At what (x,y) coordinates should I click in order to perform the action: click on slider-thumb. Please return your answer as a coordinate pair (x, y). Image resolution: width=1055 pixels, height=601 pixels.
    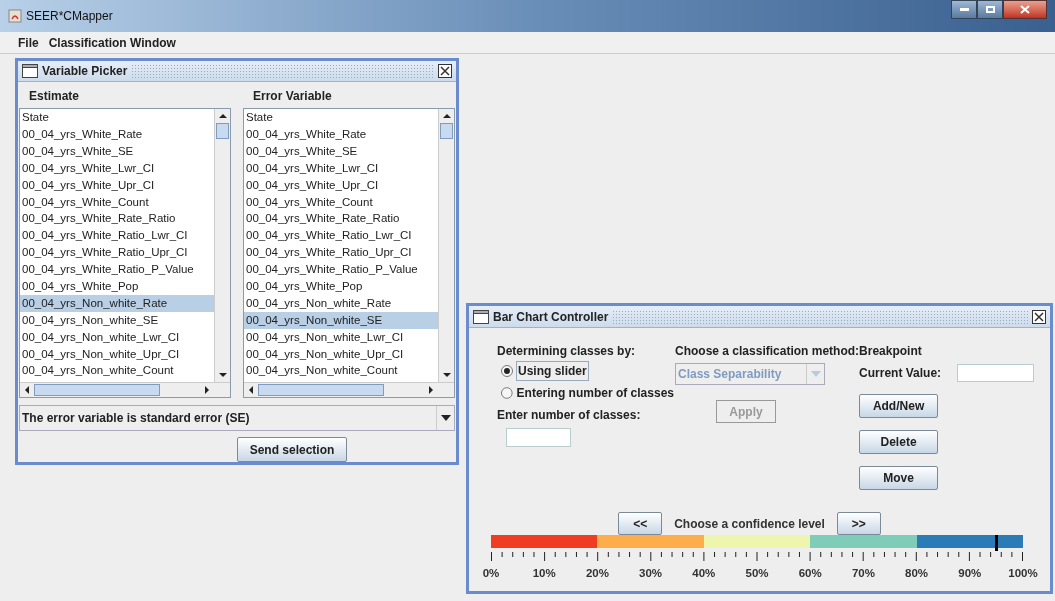
    Looking at the image, I should click on (996, 543).